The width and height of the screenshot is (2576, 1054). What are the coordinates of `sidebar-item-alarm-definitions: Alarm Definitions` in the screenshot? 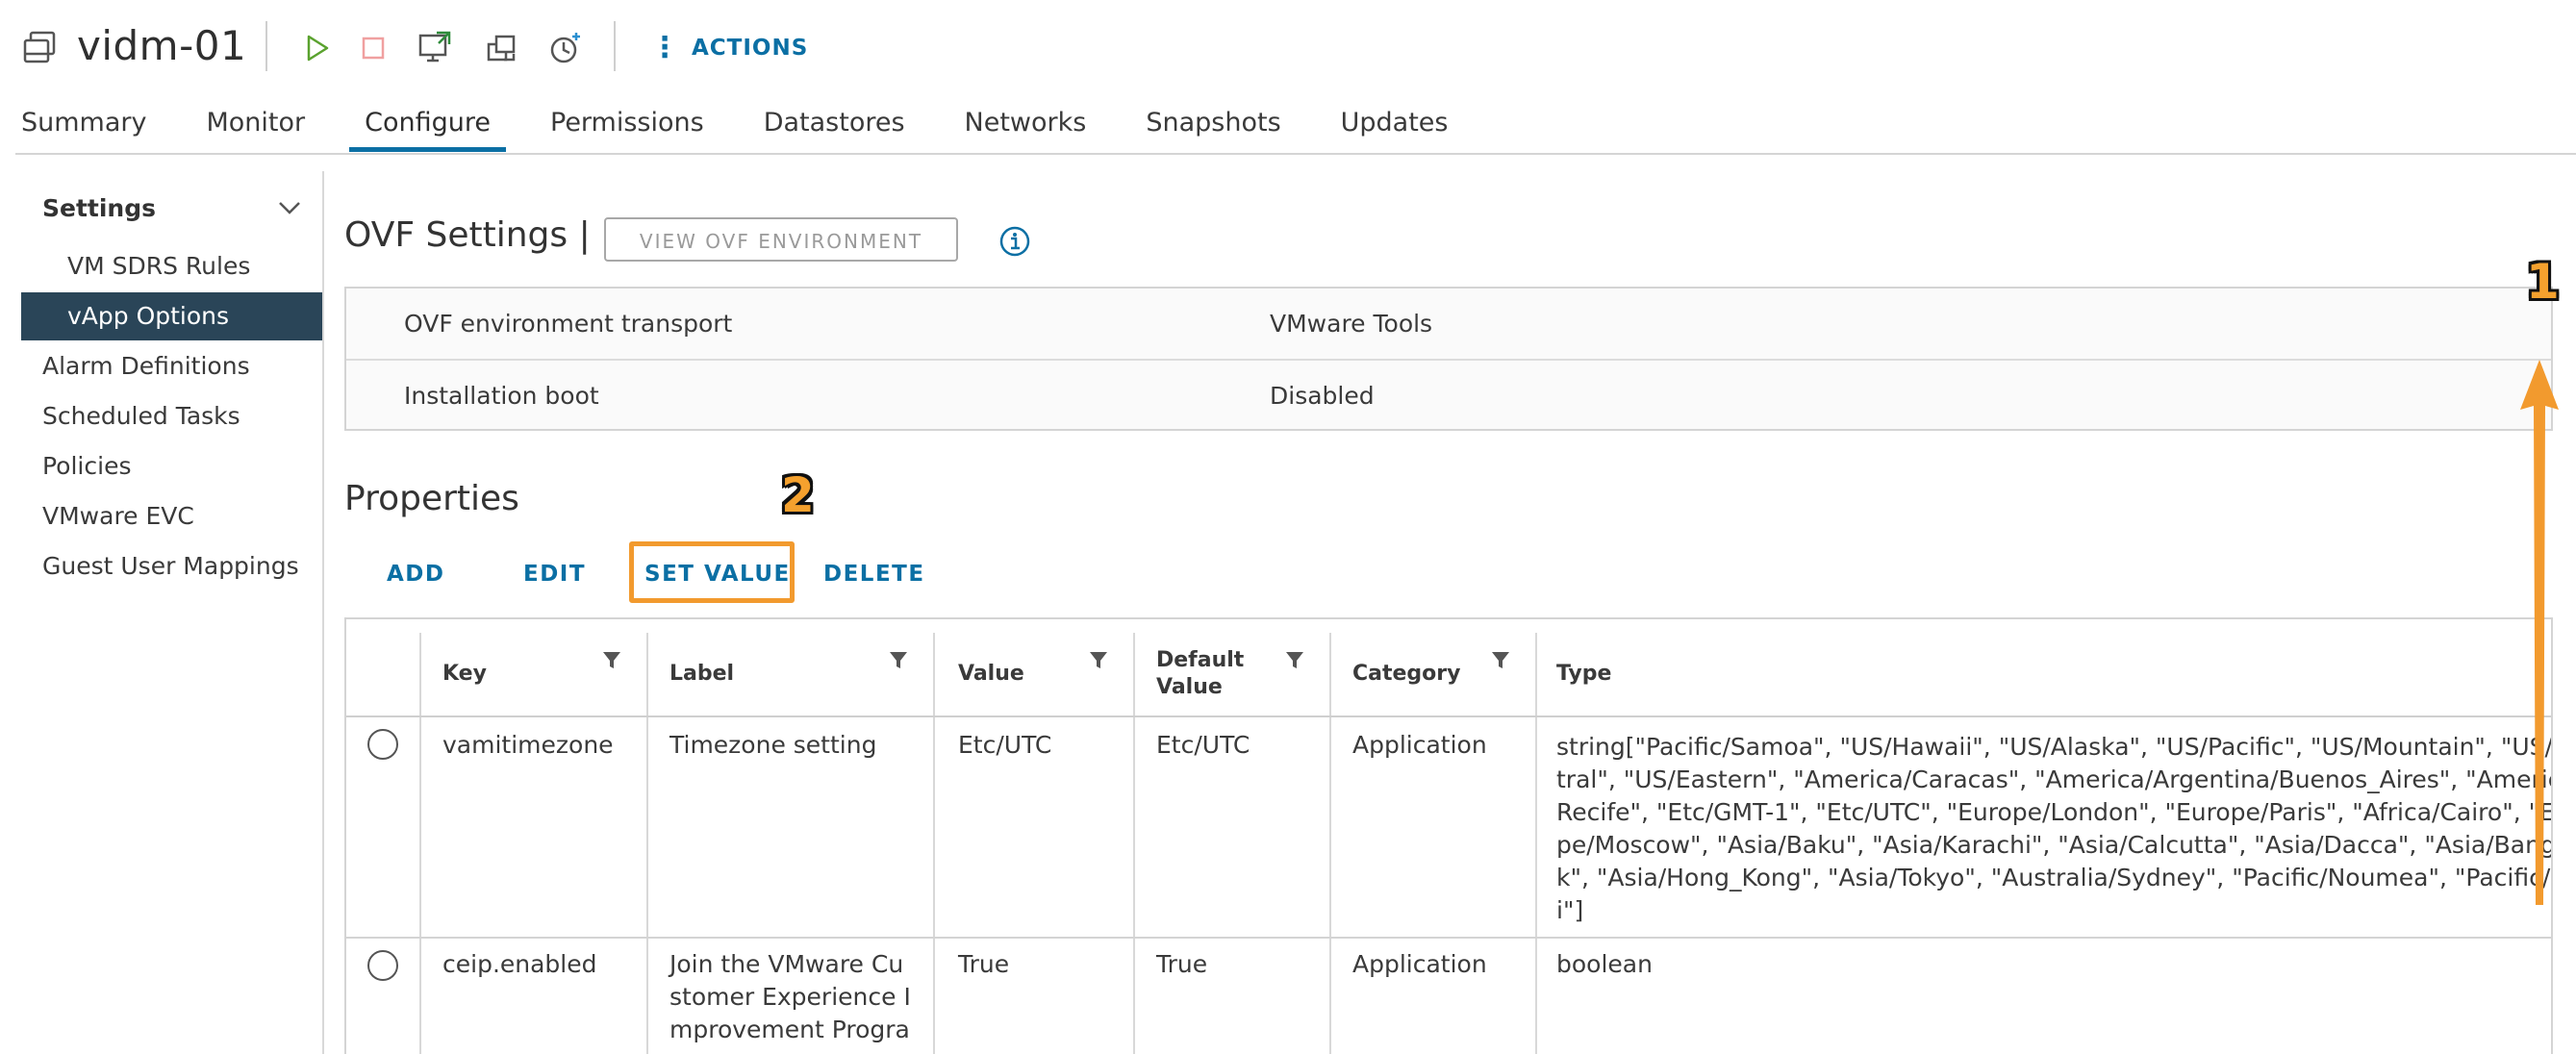 It's located at (172, 366).